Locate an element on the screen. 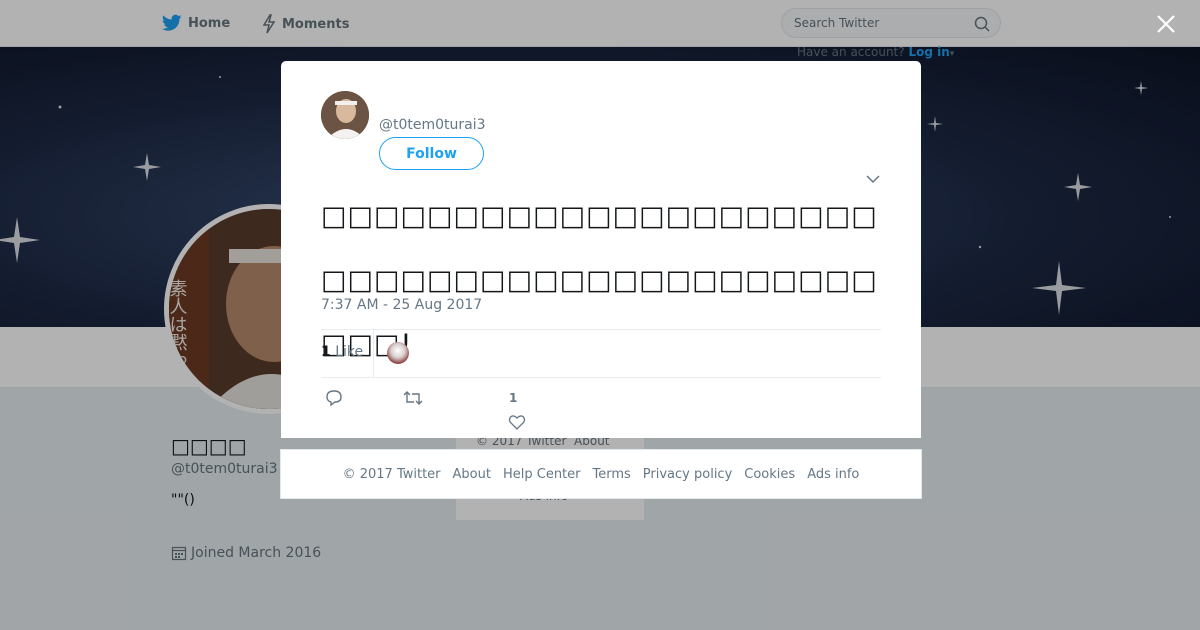 This screenshot has height=630, width=1200. tweet-timestamp: 7:37 AM - 25 Aug 2017 is located at coordinates (401, 305).